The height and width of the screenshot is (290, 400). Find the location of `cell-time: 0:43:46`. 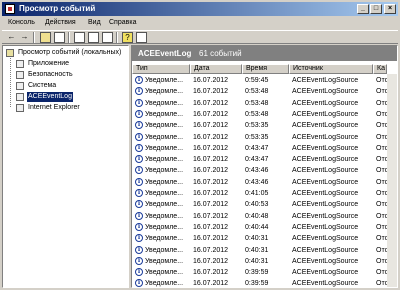

cell-time: 0:43:46 is located at coordinates (257, 182).